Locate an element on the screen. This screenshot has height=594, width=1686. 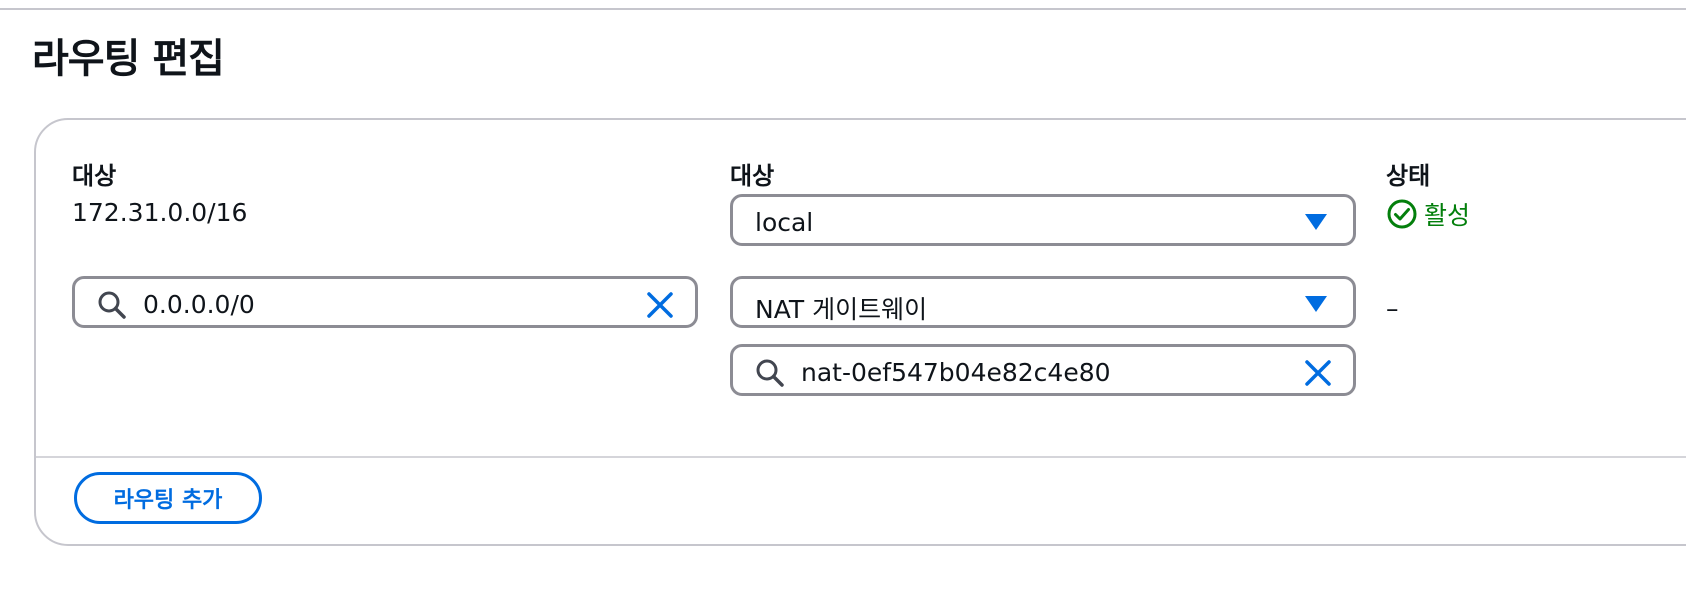
panel-divider is located at coordinates (861, 457).